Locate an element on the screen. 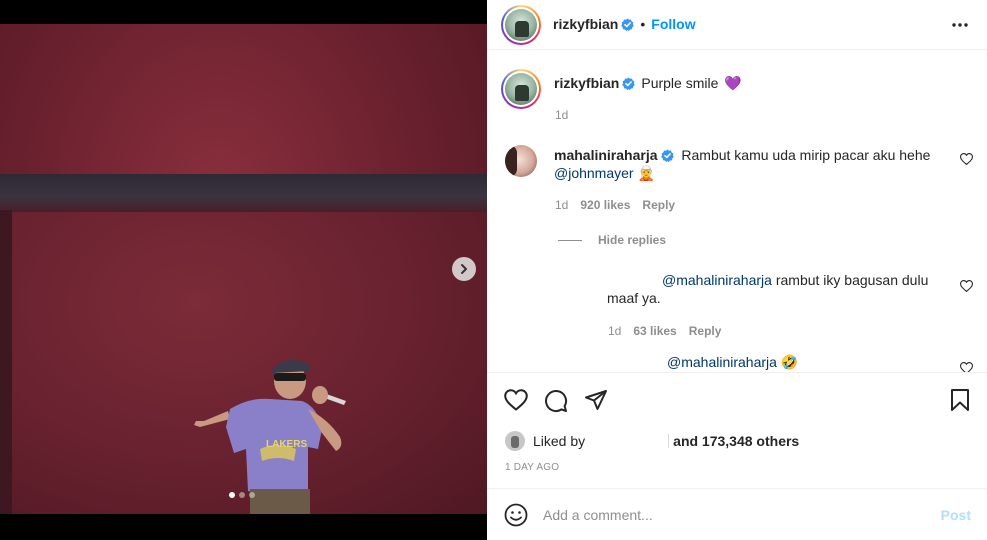 The width and height of the screenshot is (987, 540). comment-text: Rambut kamu uda mirip pacar aku hehe is located at coordinates (806, 155).